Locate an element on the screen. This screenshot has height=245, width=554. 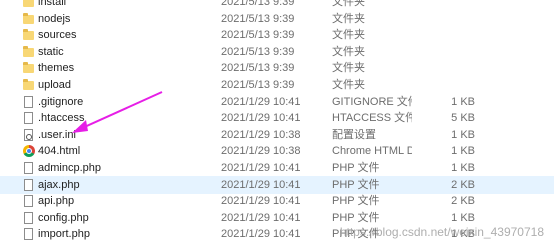
file-name: nodejs is located at coordinates (54, 18).